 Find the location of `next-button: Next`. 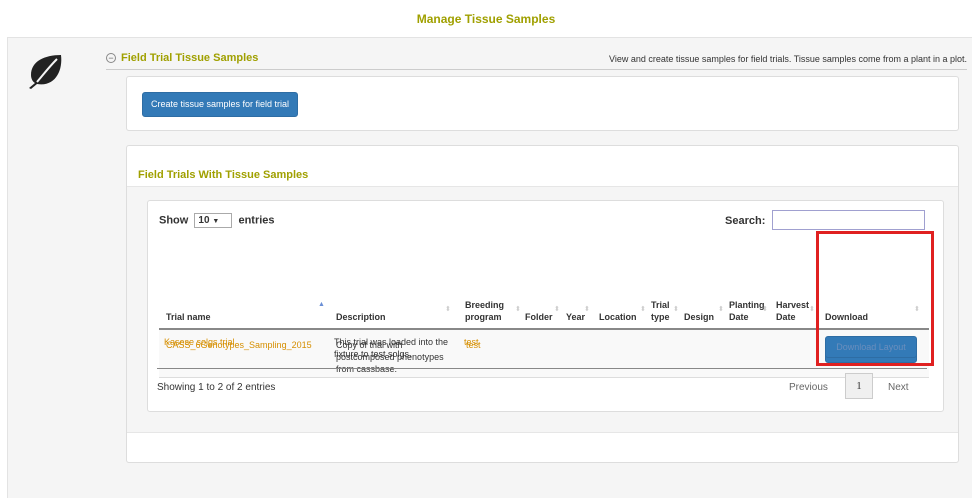

next-button: Next is located at coordinates (898, 387).